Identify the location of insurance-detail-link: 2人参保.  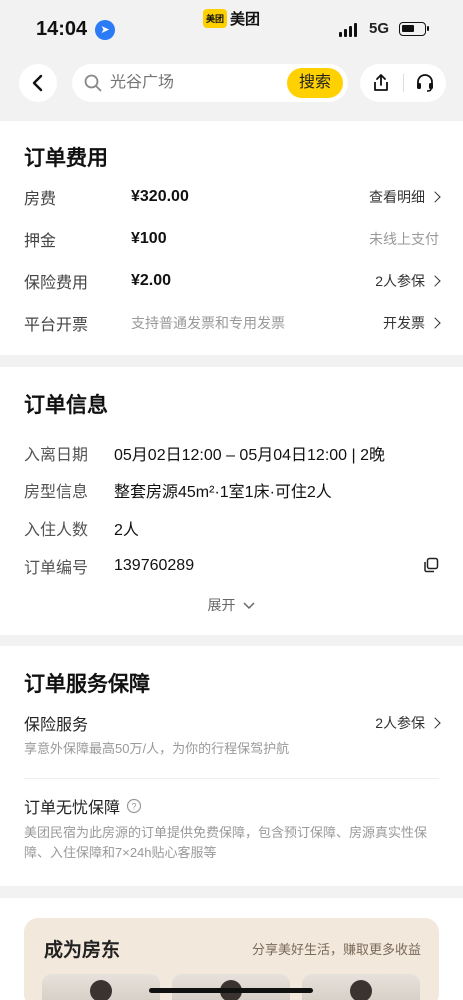
(408, 723).